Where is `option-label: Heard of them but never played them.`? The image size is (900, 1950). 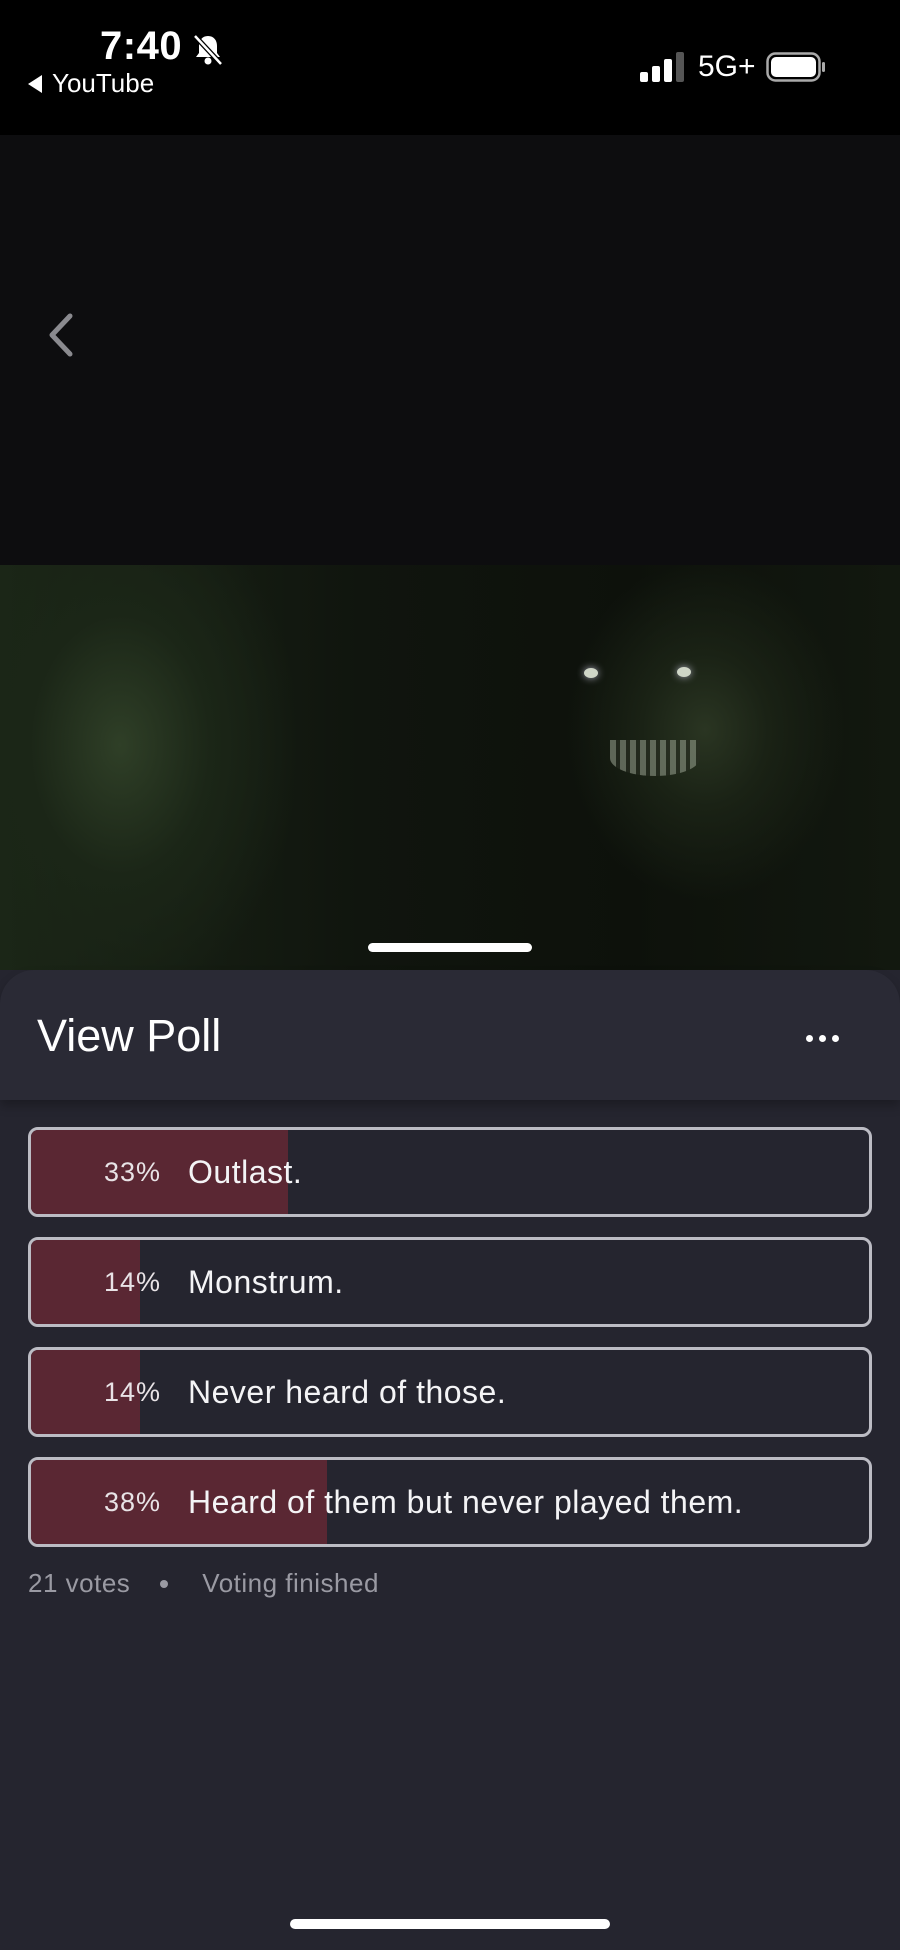
option-label: Heard of them but never played them. is located at coordinates (466, 1502).